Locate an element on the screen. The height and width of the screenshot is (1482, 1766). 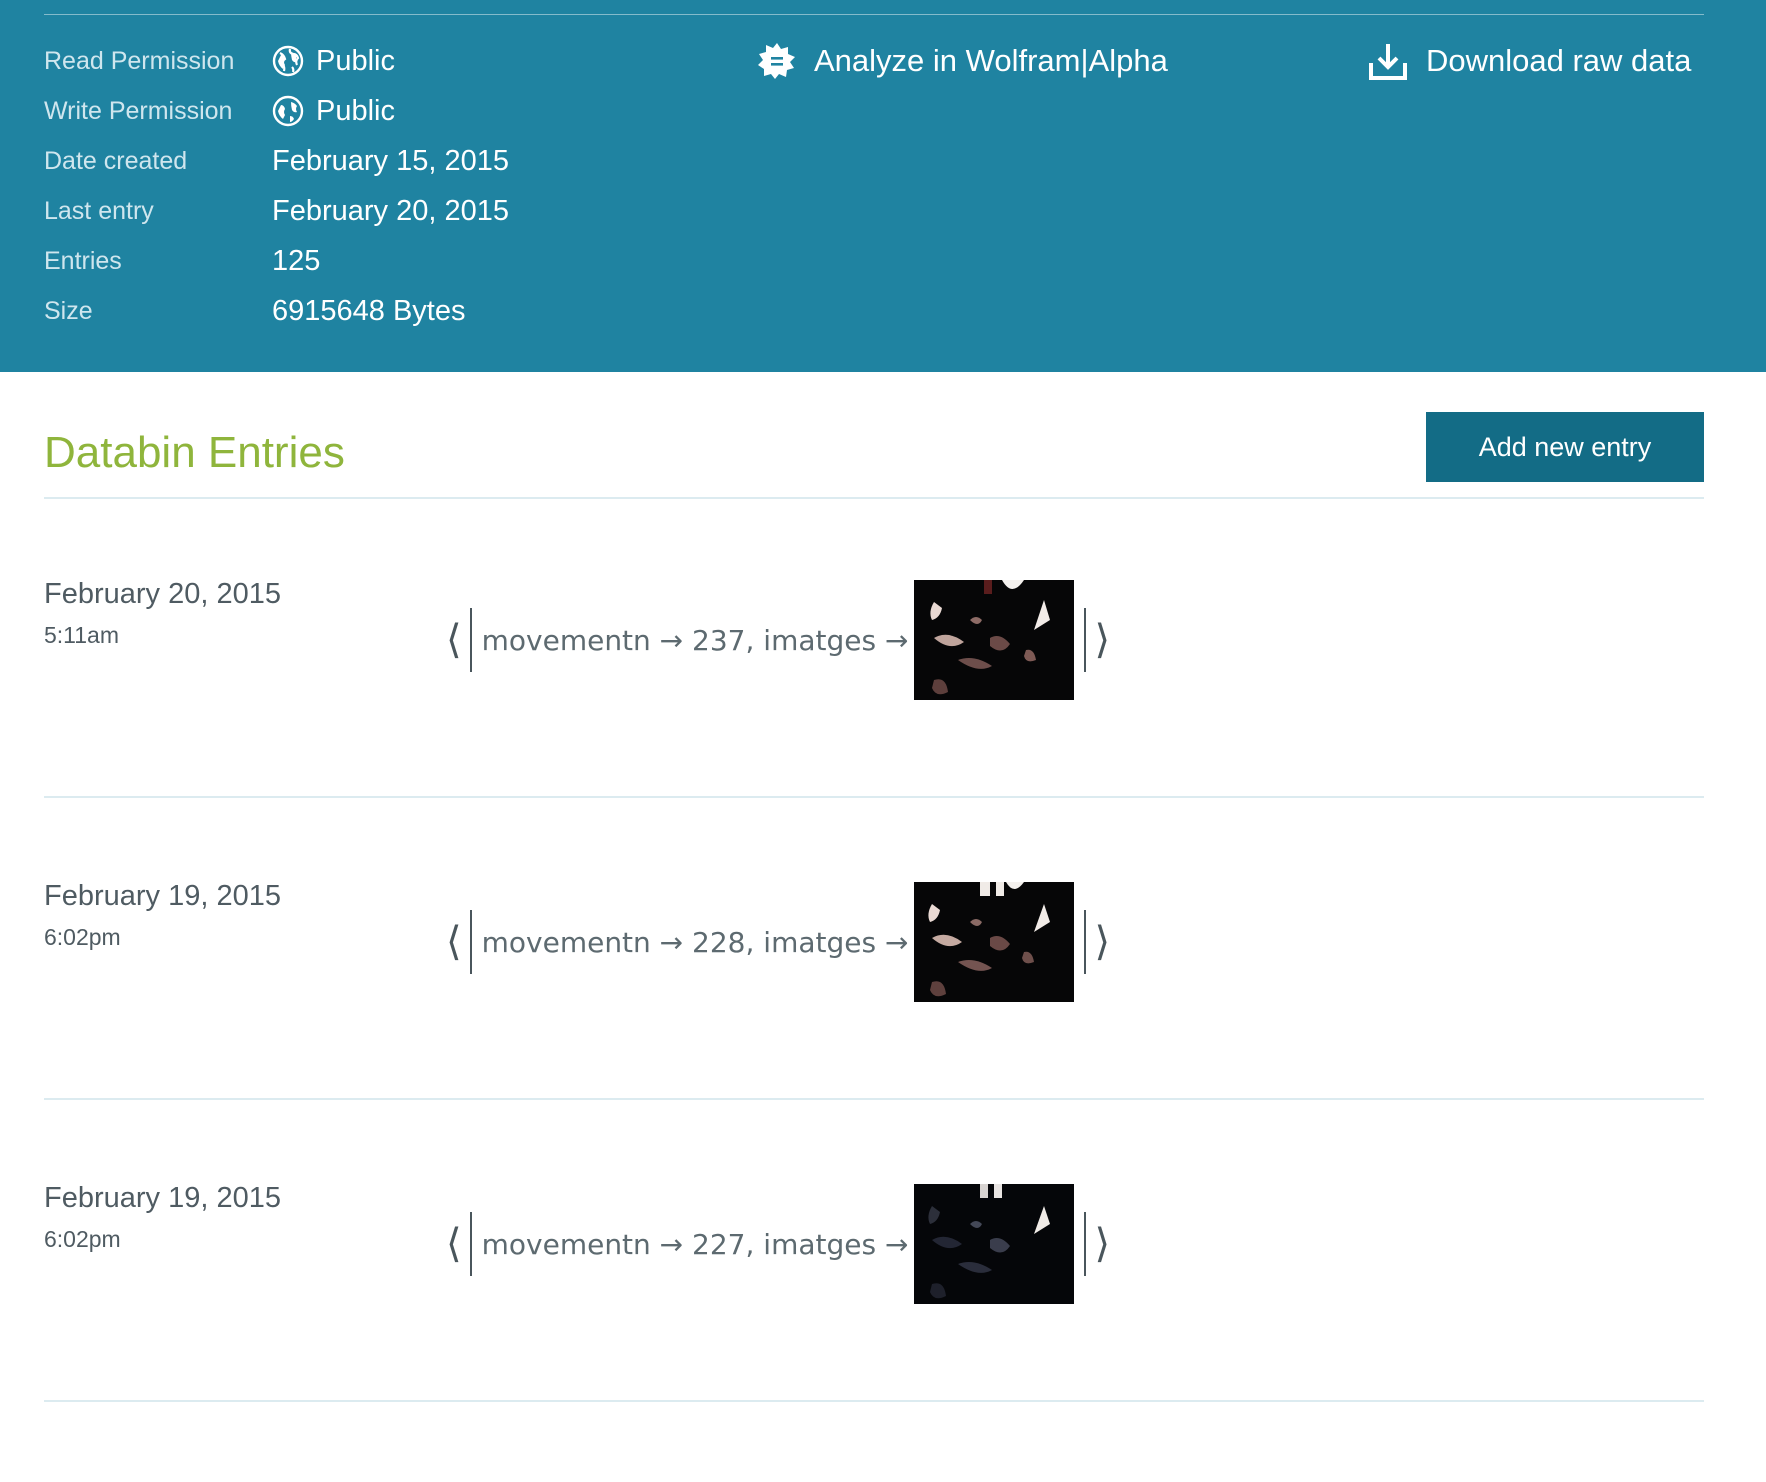
write-permission-label: Write Permission is located at coordinates (138, 110).